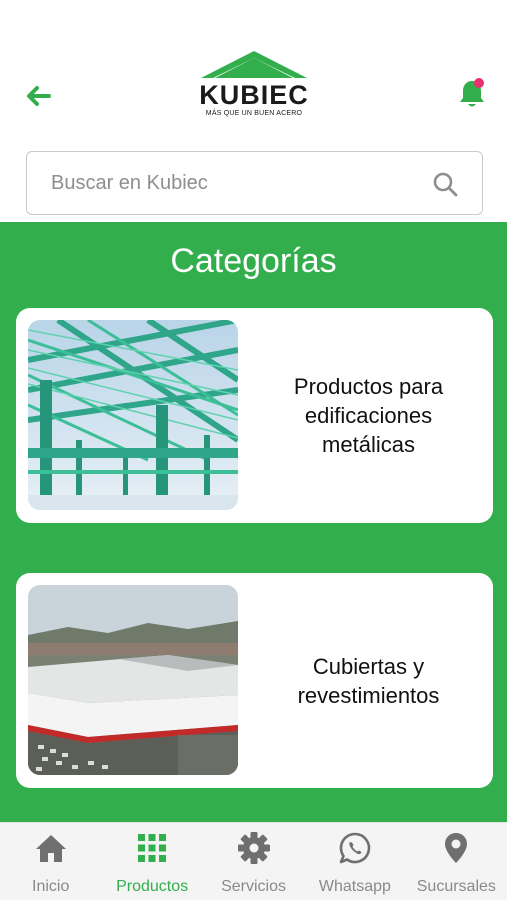 The width and height of the screenshot is (507, 900). I want to click on steel-structure-image, so click(133, 415).